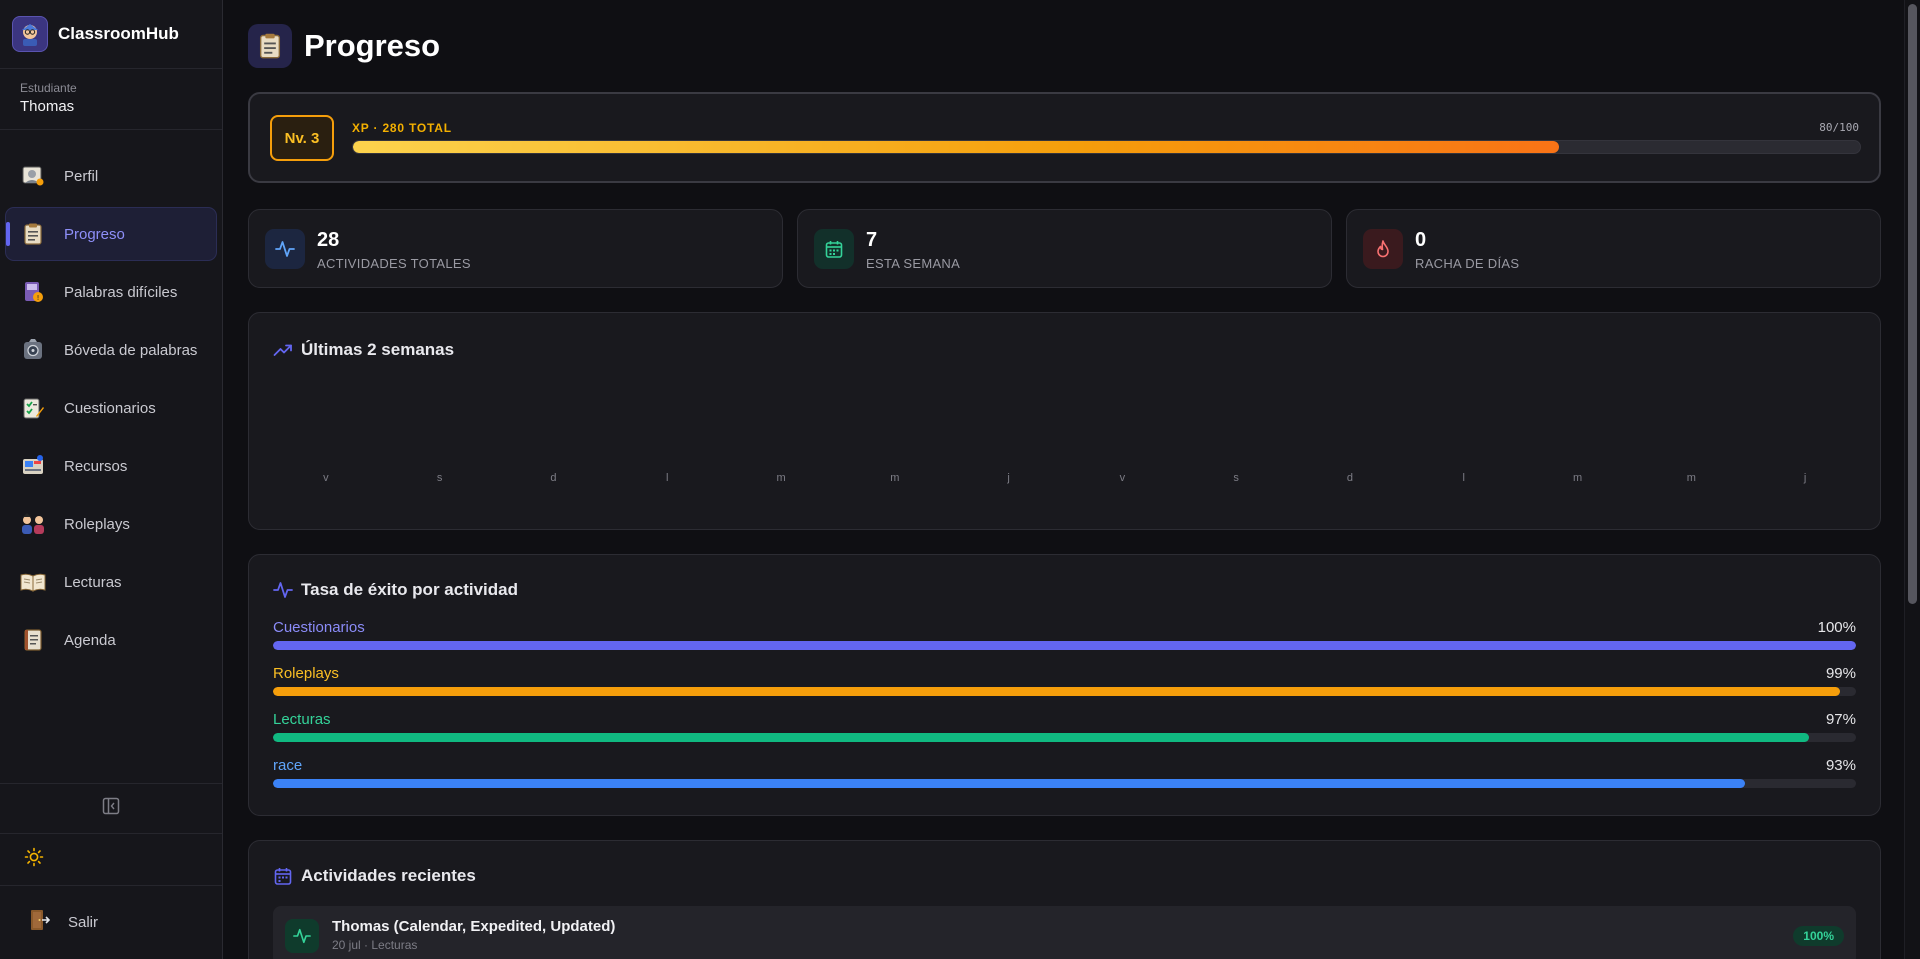 The height and width of the screenshot is (959, 1920). What do you see at coordinates (121, 292) in the screenshot?
I see `sidebar-item-label: Palabras difíciles` at bounding box center [121, 292].